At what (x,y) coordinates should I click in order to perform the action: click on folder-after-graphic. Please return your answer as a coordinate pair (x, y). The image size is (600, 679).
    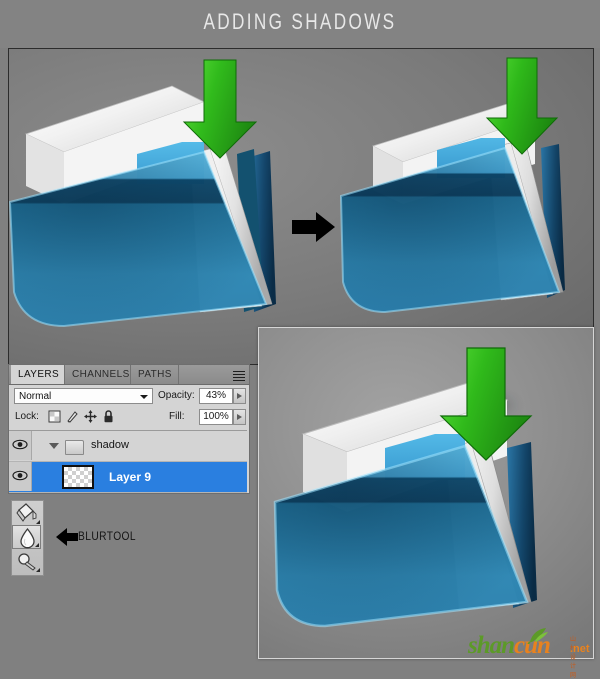
    Looking at the image, I should click on (452, 185).